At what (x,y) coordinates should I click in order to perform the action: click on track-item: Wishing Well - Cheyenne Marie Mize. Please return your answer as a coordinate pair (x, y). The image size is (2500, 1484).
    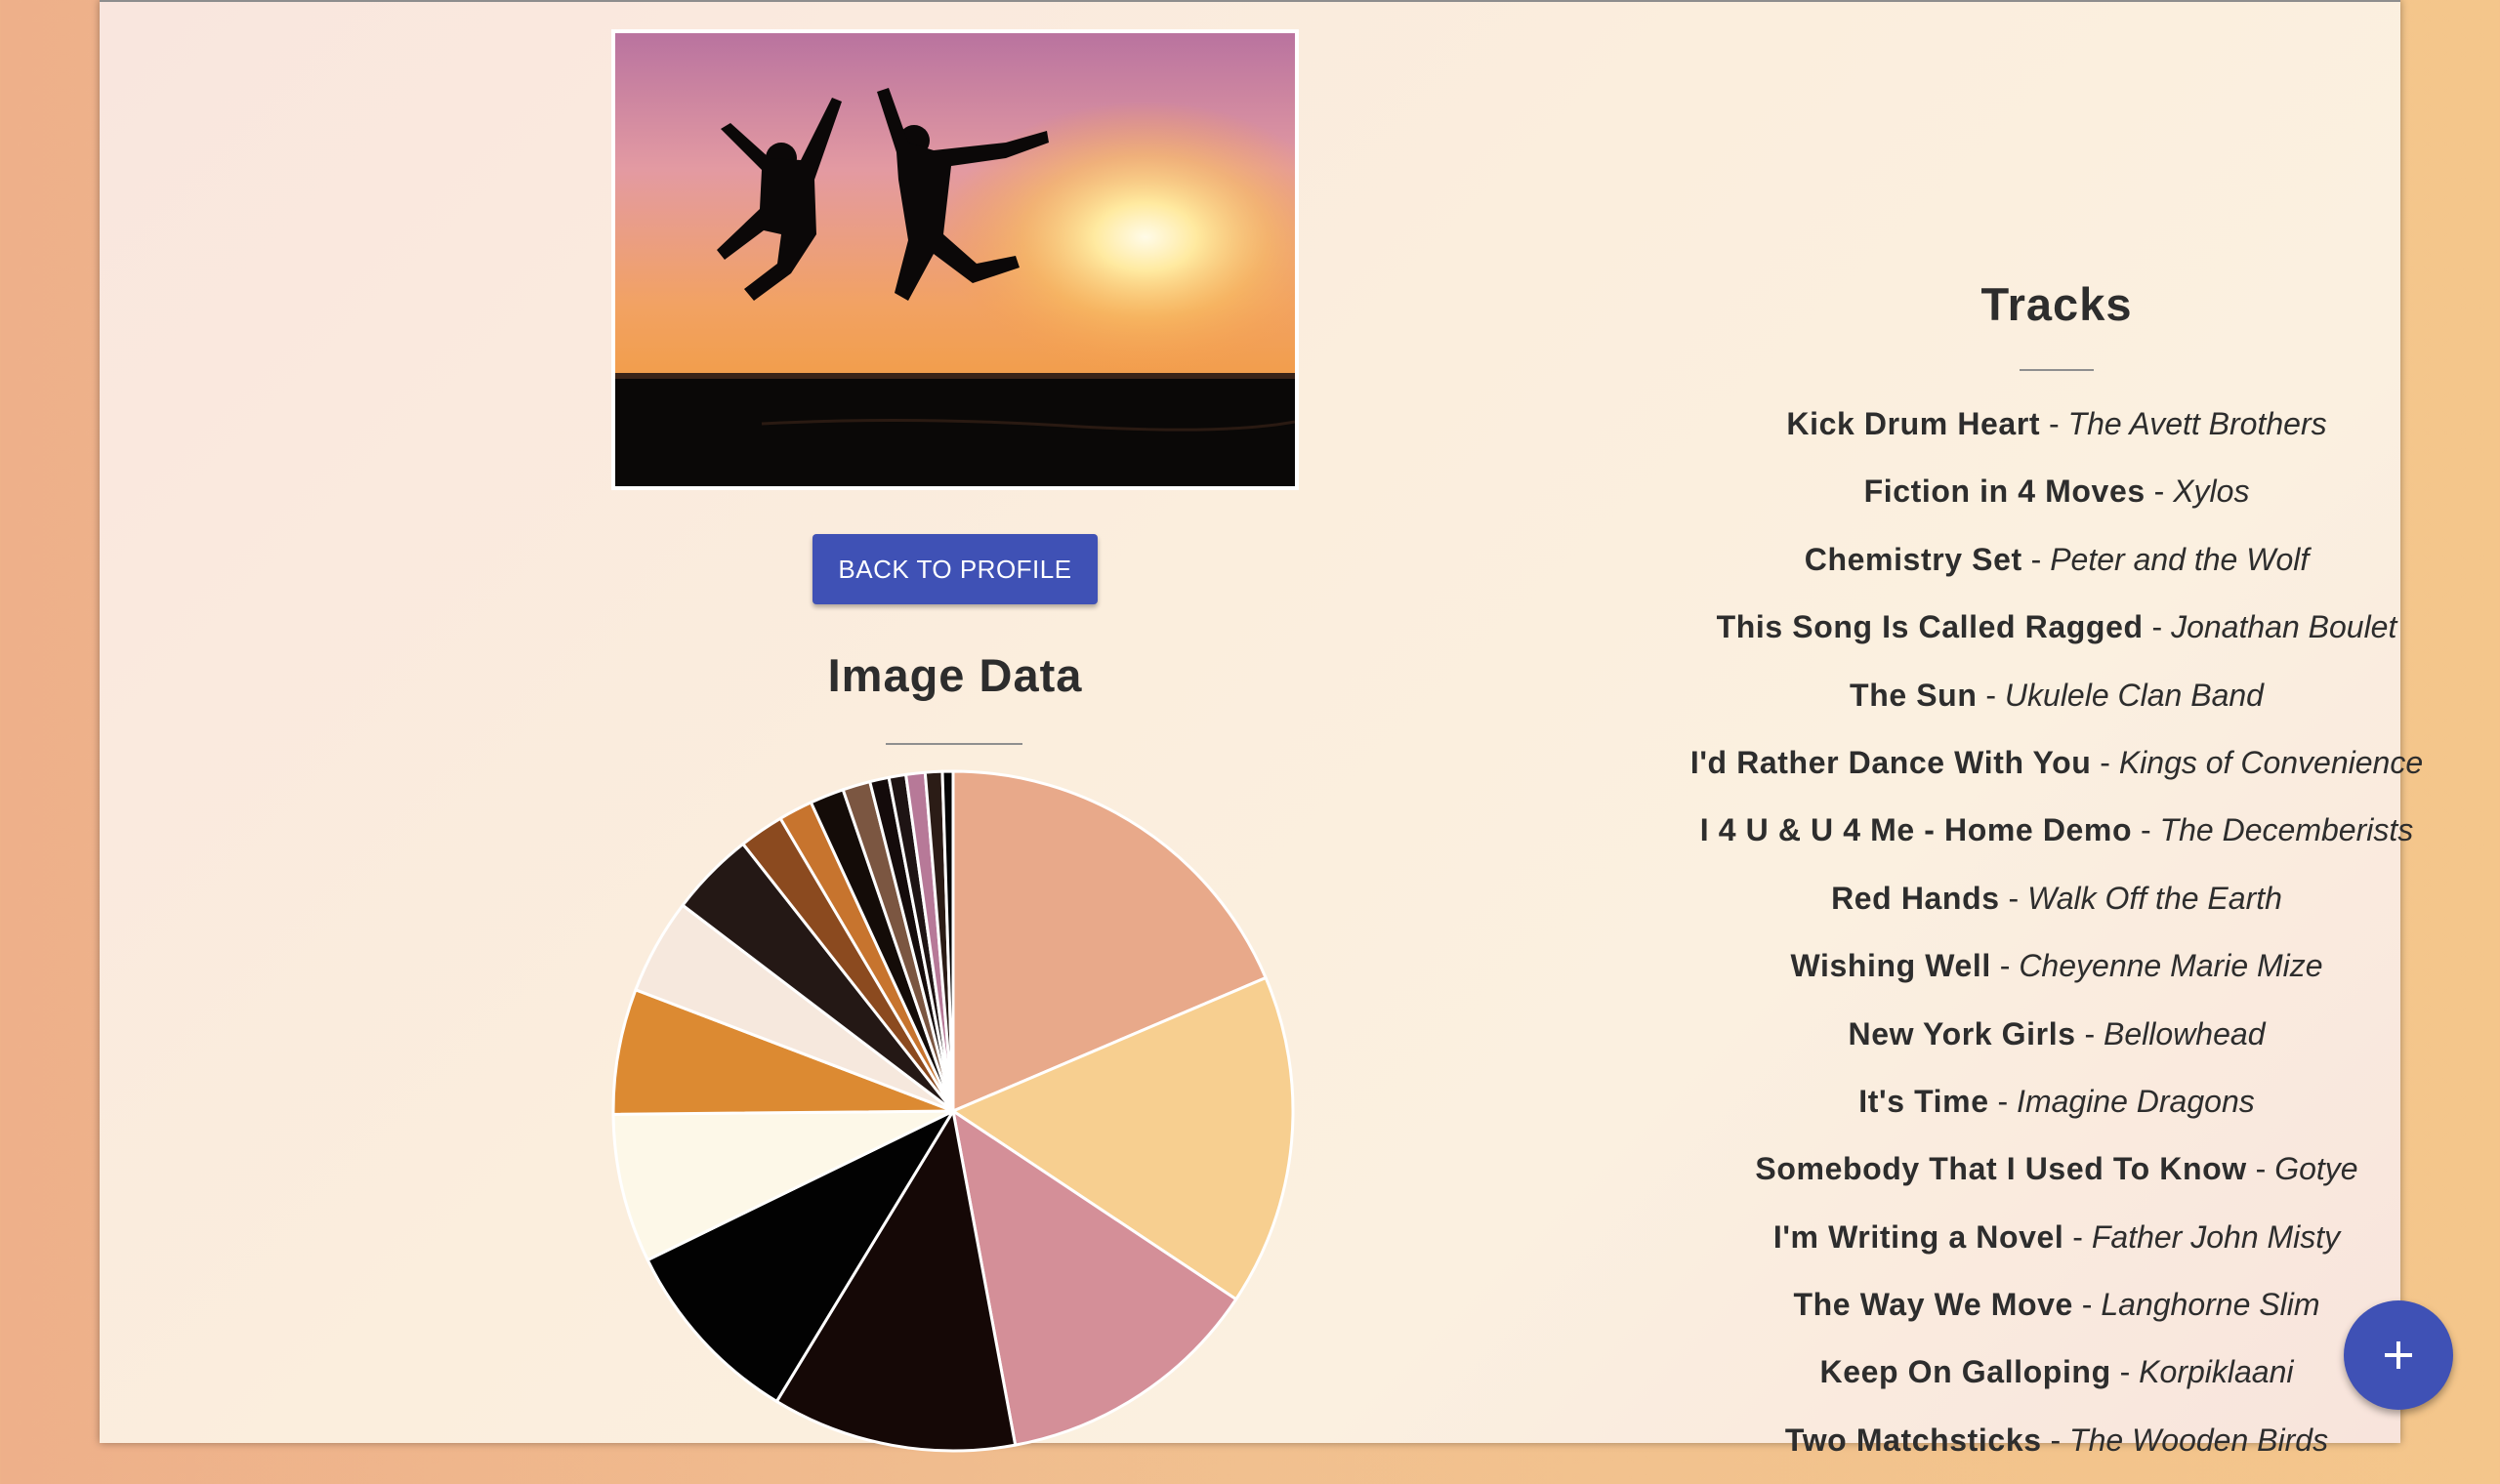
    Looking at the image, I should click on (2056, 976).